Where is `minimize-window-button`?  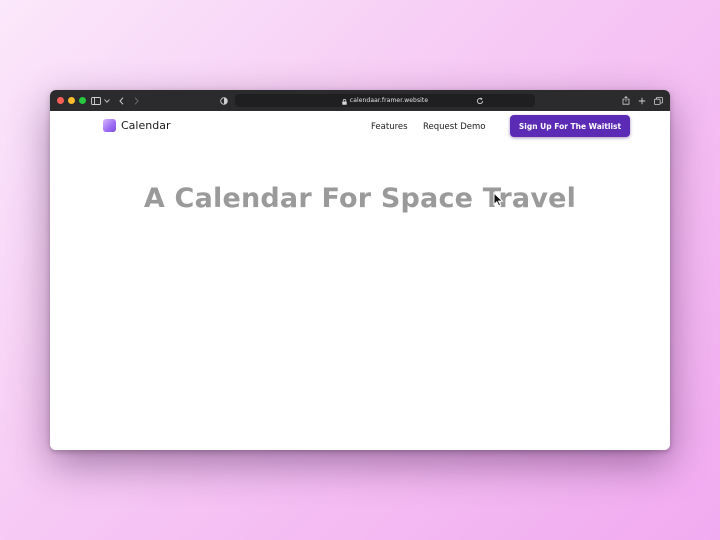
minimize-window-button is located at coordinates (71, 100).